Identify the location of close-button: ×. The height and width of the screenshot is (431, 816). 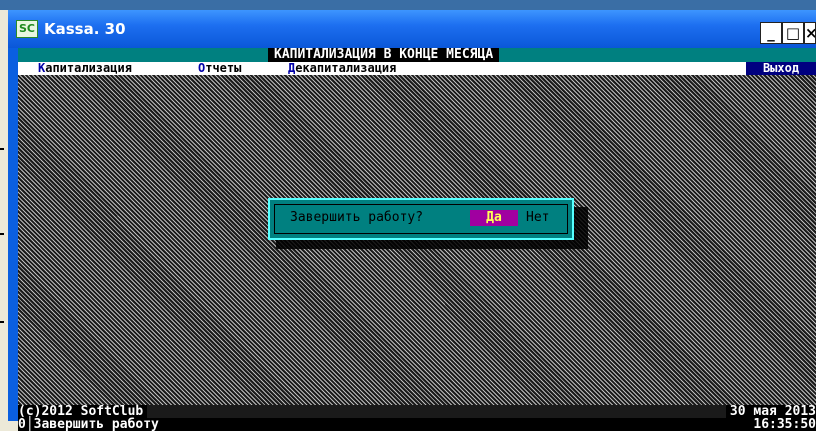
(810, 33).